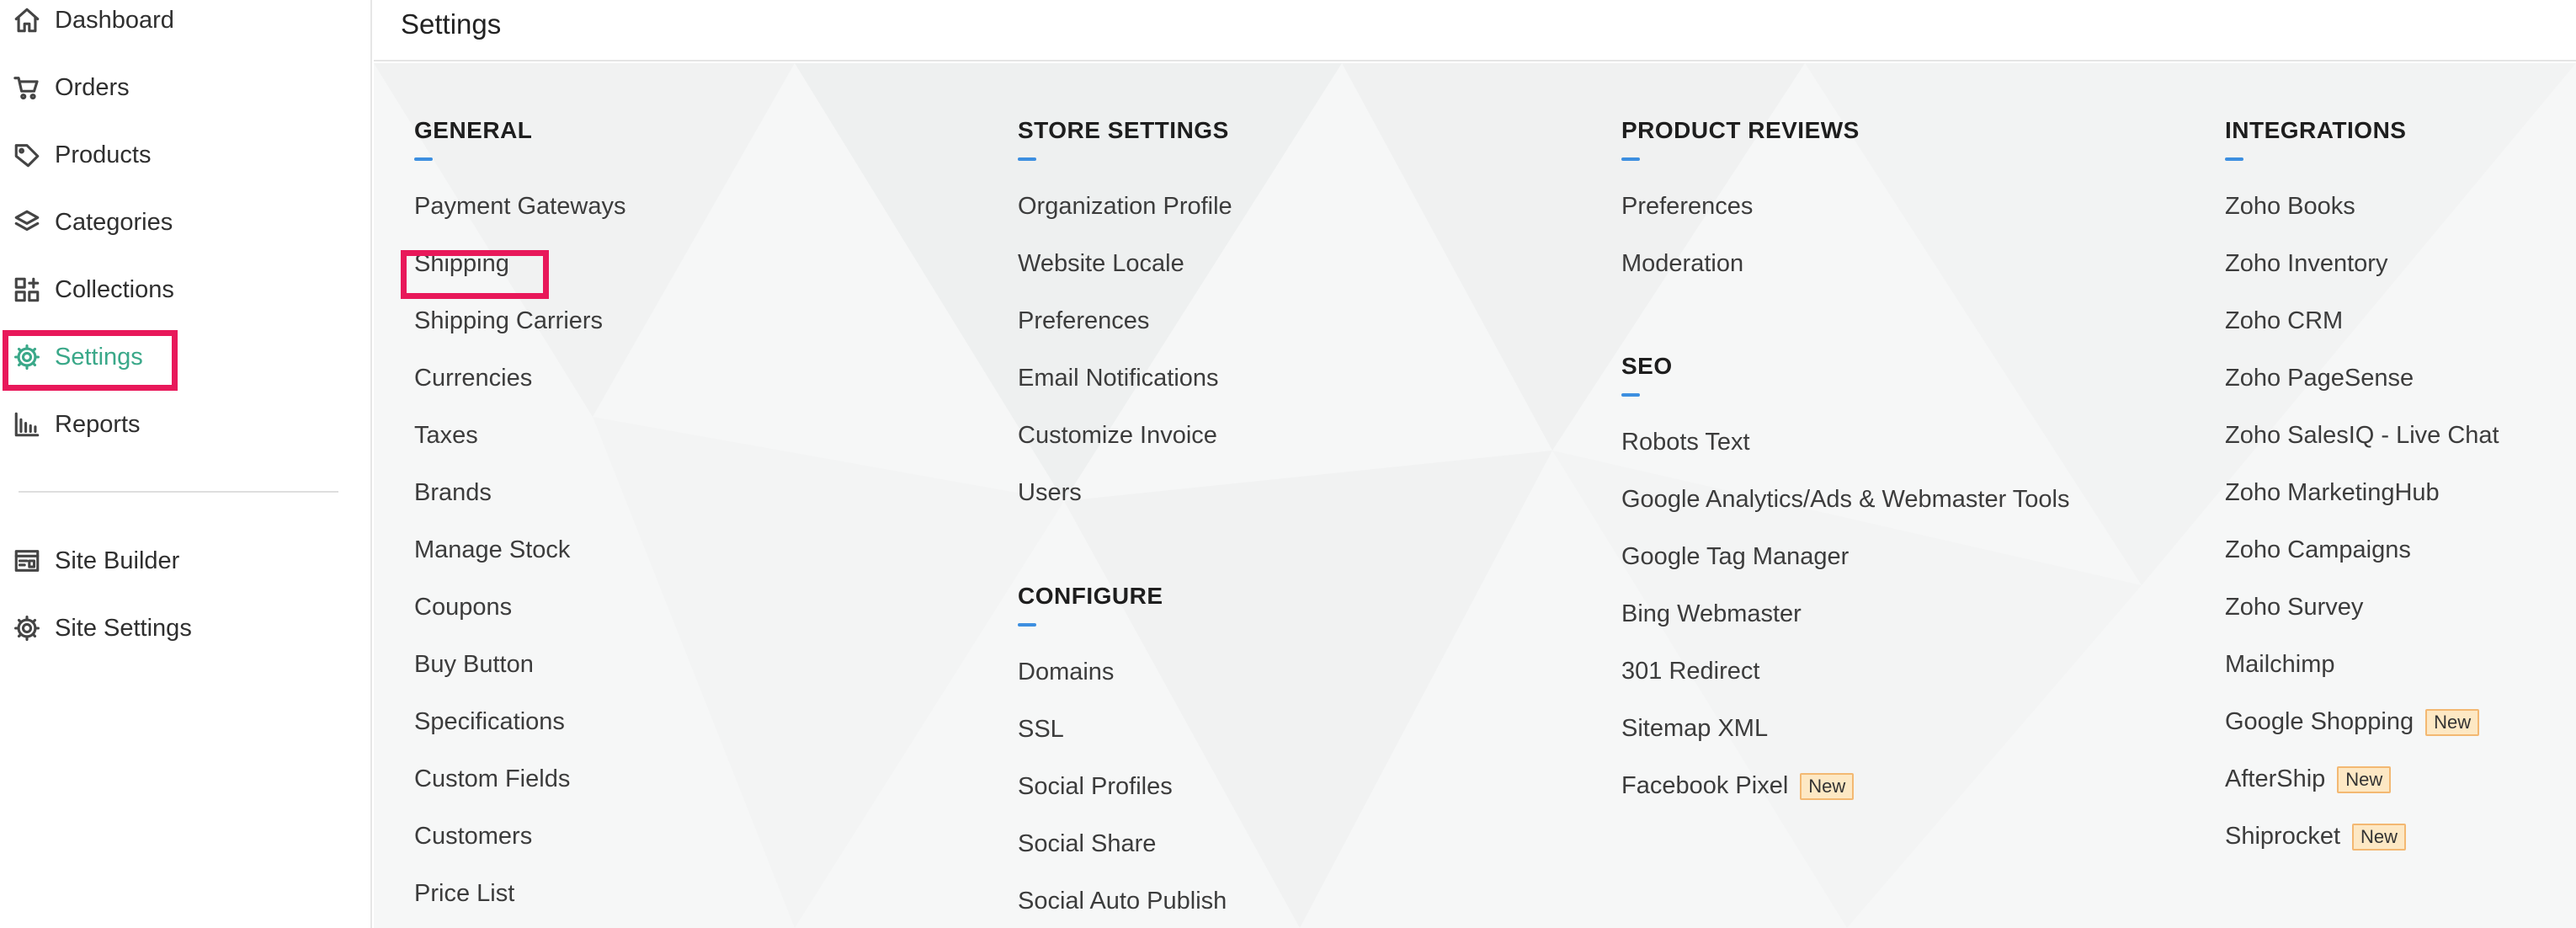 The width and height of the screenshot is (2576, 928). What do you see at coordinates (1687, 207) in the screenshot?
I see `link-review-preferences: Preferences` at bounding box center [1687, 207].